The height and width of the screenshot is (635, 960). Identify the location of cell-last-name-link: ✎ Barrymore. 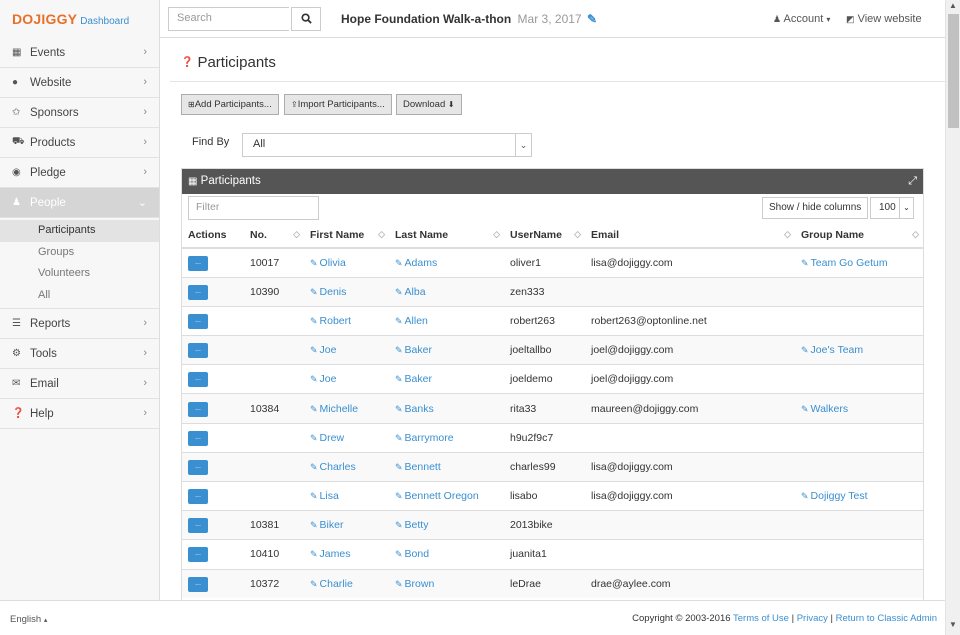
(424, 438).